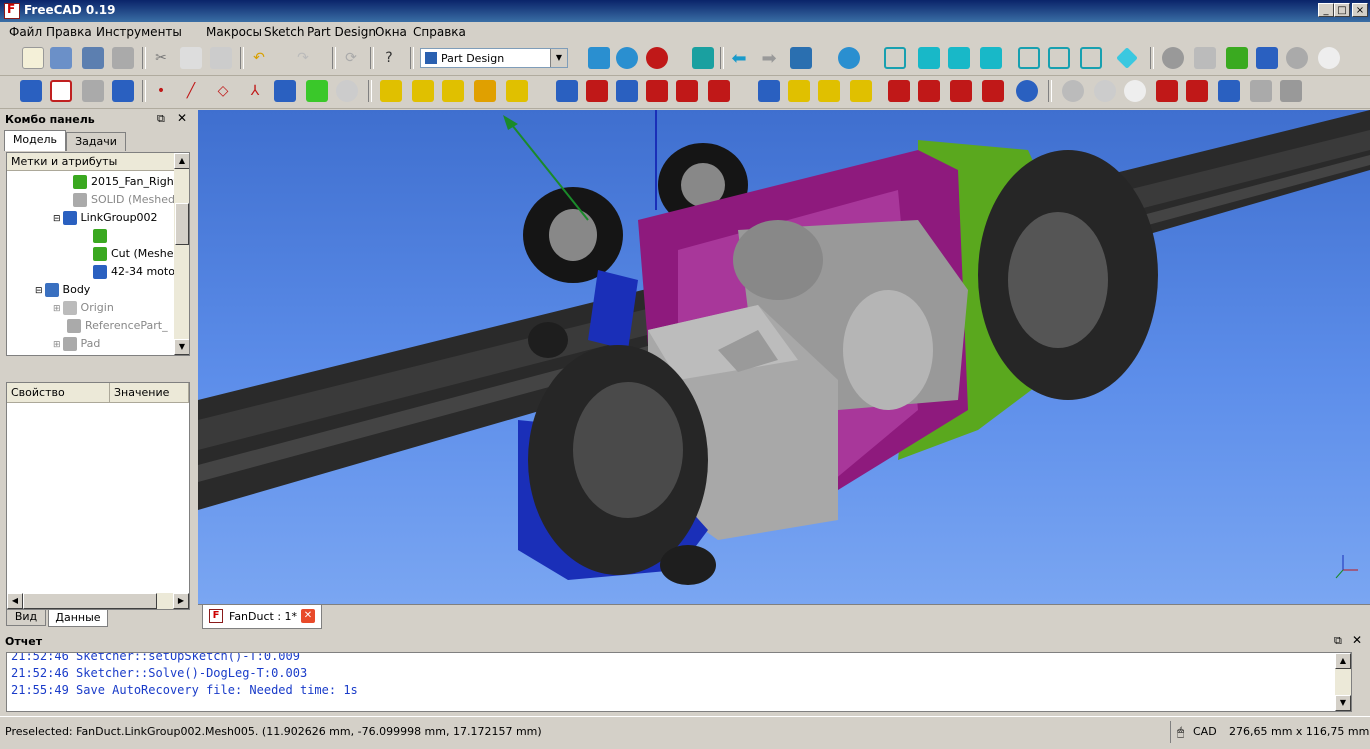  Describe the element at coordinates (391, 91) in the screenshot. I see `pad-icon` at that location.